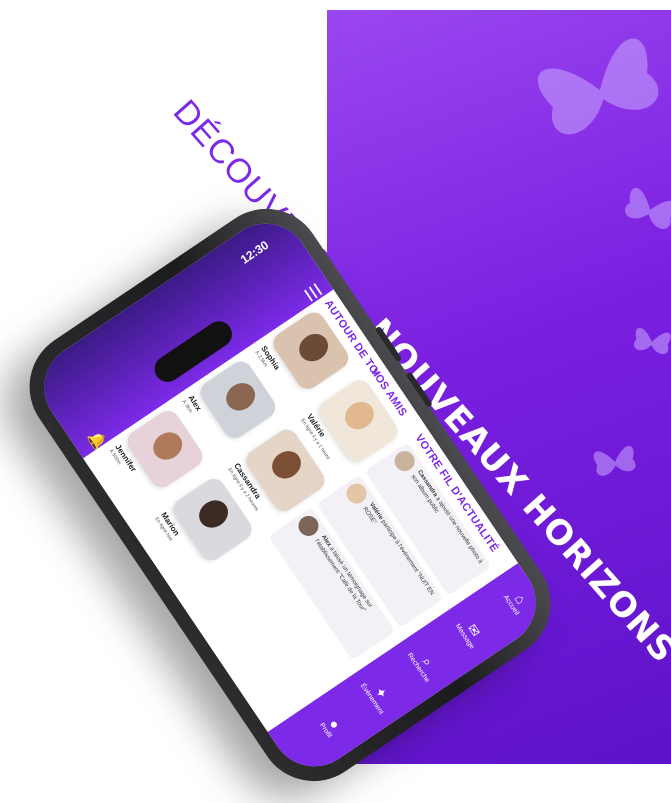 This screenshot has width=671, height=803. Describe the element at coordinates (471, 632) in the screenshot. I see `nav-item-message: ✉ Message` at that location.